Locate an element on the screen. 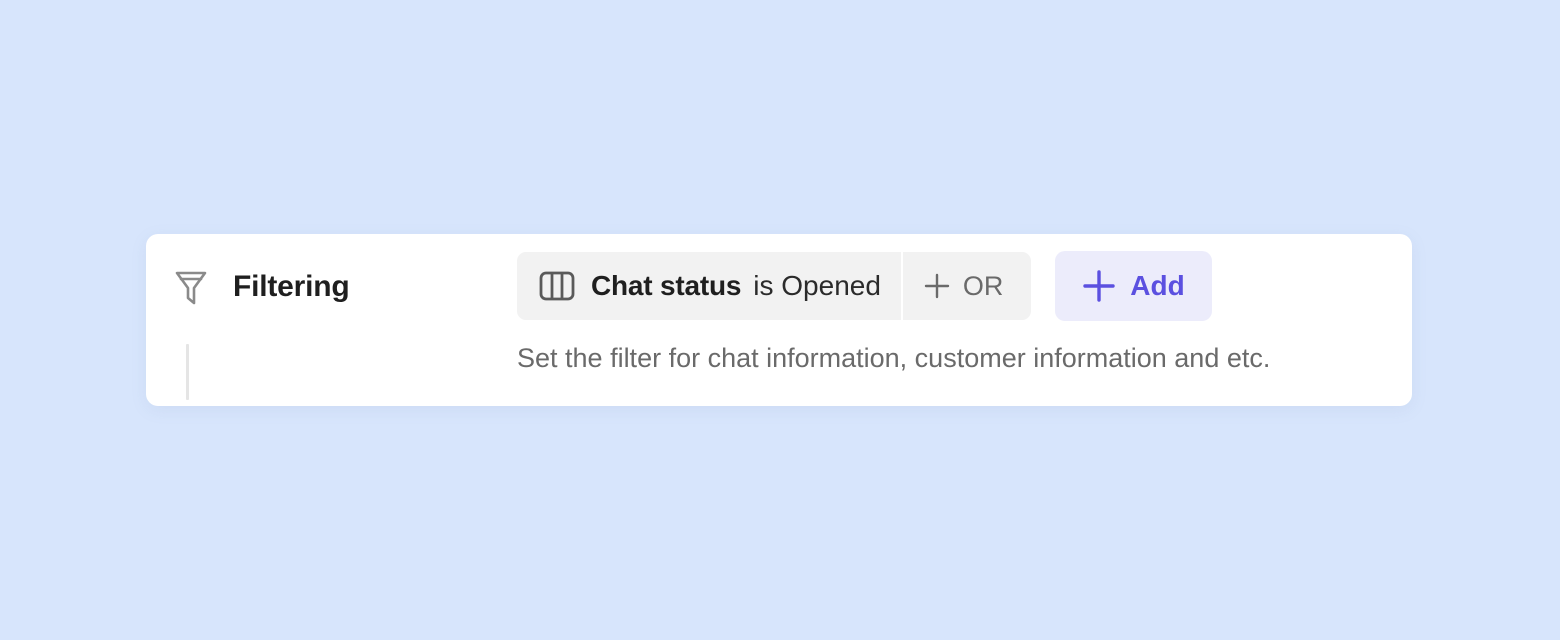 The image size is (1560, 640). filter-chip-group: Chat status is Opened OR is located at coordinates (774, 286).